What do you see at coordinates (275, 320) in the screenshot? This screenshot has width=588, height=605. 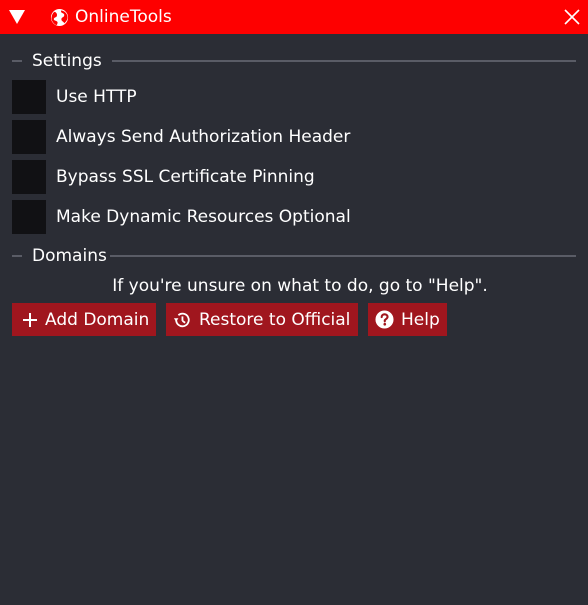 I see `restore-to-official-label: Restore to Official` at bounding box center [275, 320].